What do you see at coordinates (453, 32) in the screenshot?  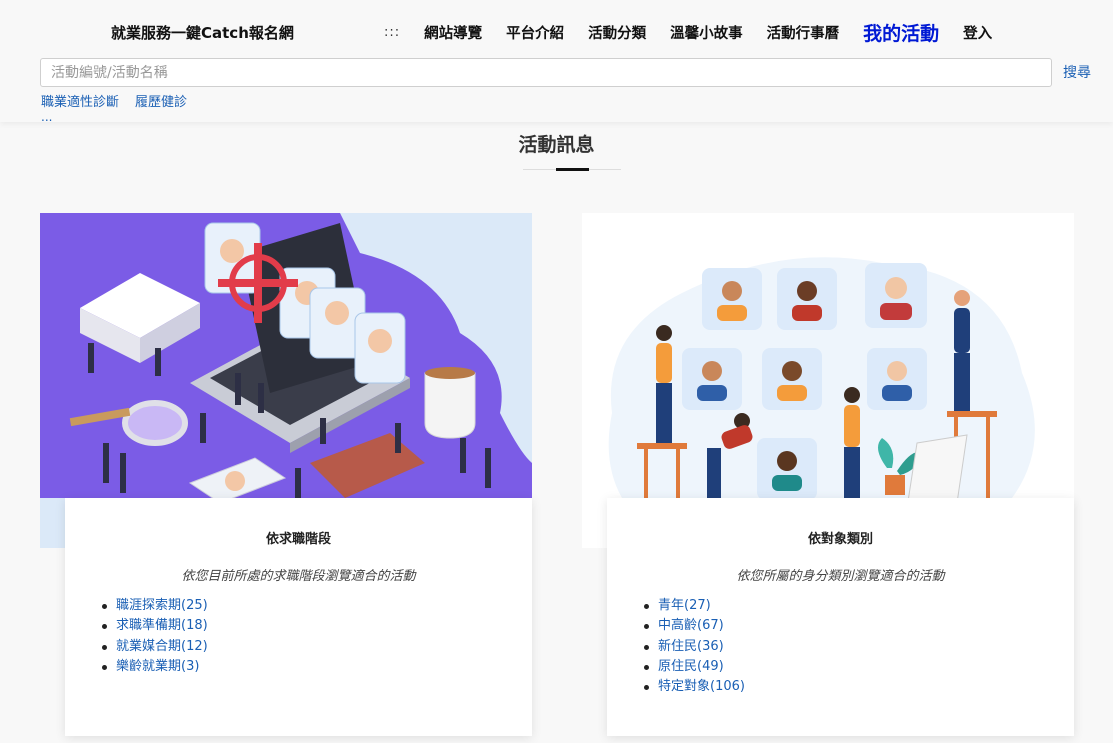 I see `nav-site-map: 網站導覽` at bounding box center [453, 32].